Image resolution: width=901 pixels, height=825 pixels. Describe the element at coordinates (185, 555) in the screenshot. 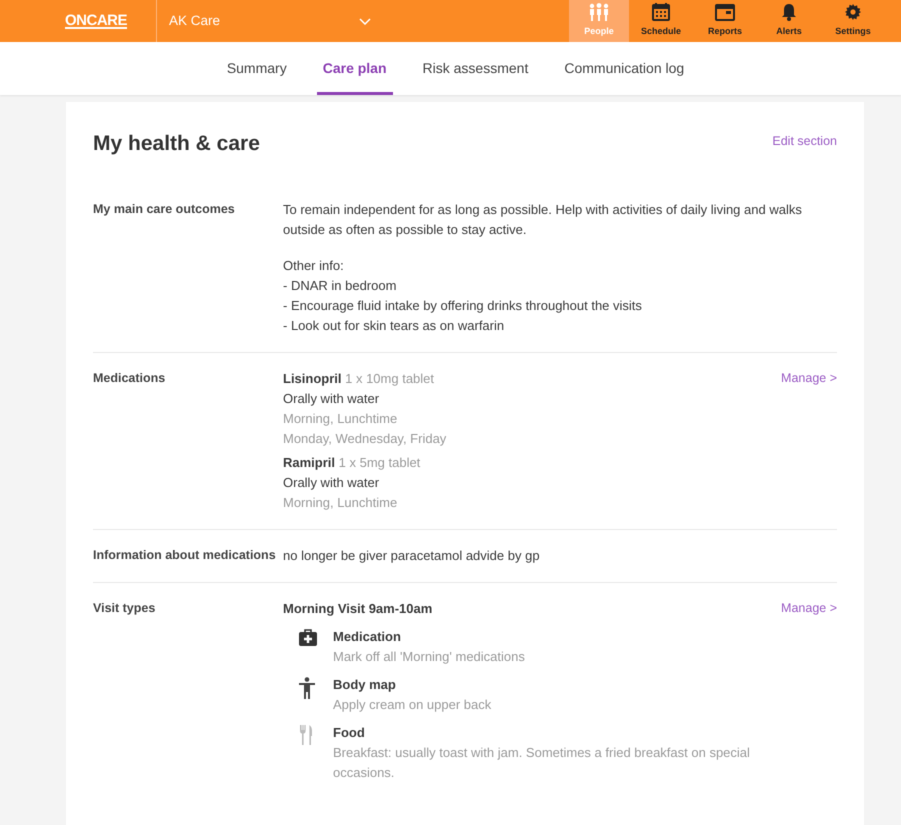

I see `field-label: Information about medications` at that location.